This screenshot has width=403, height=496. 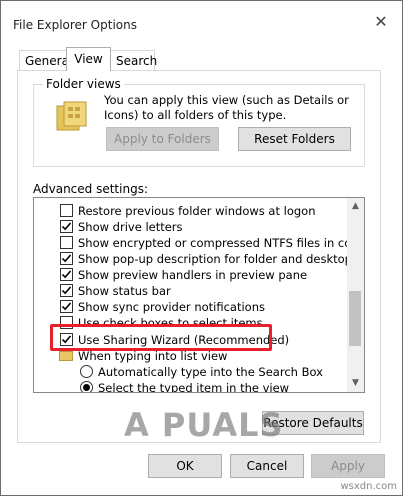 What do you see at coordinates (197, 211) in the screenshot?
I see `list-item-label: Restore previous folder windows at logon` at bounding box center [197, 211].